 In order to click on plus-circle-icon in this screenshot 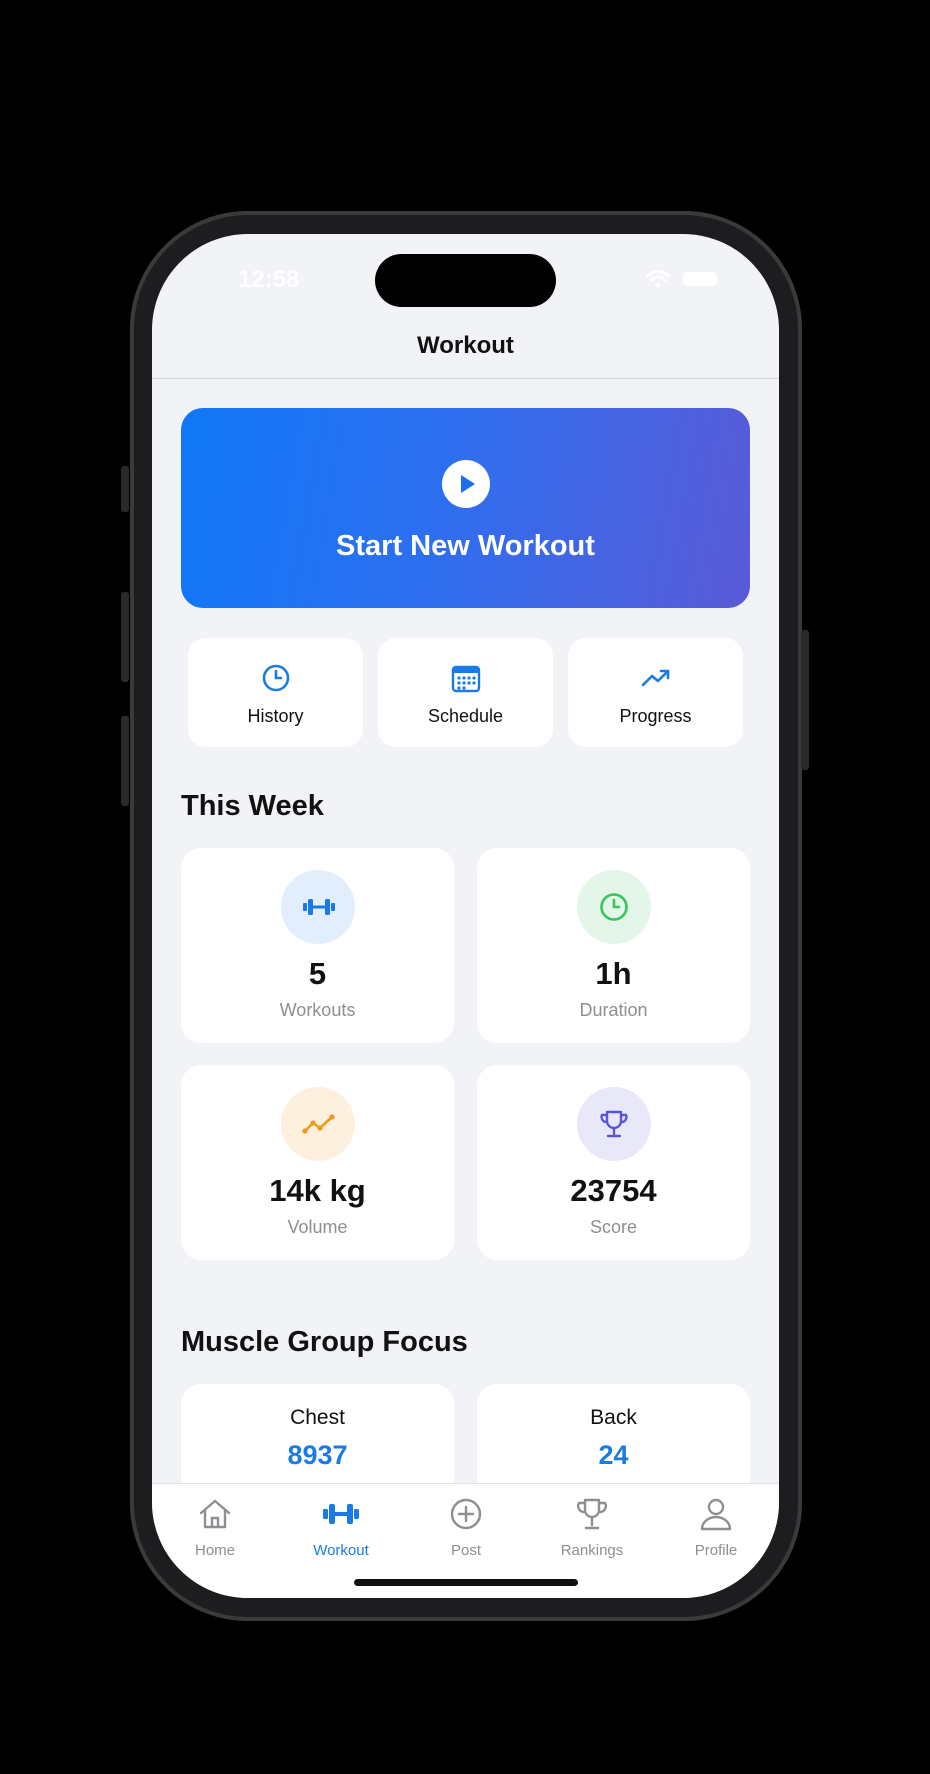, I will do `click(466, 1514)`.